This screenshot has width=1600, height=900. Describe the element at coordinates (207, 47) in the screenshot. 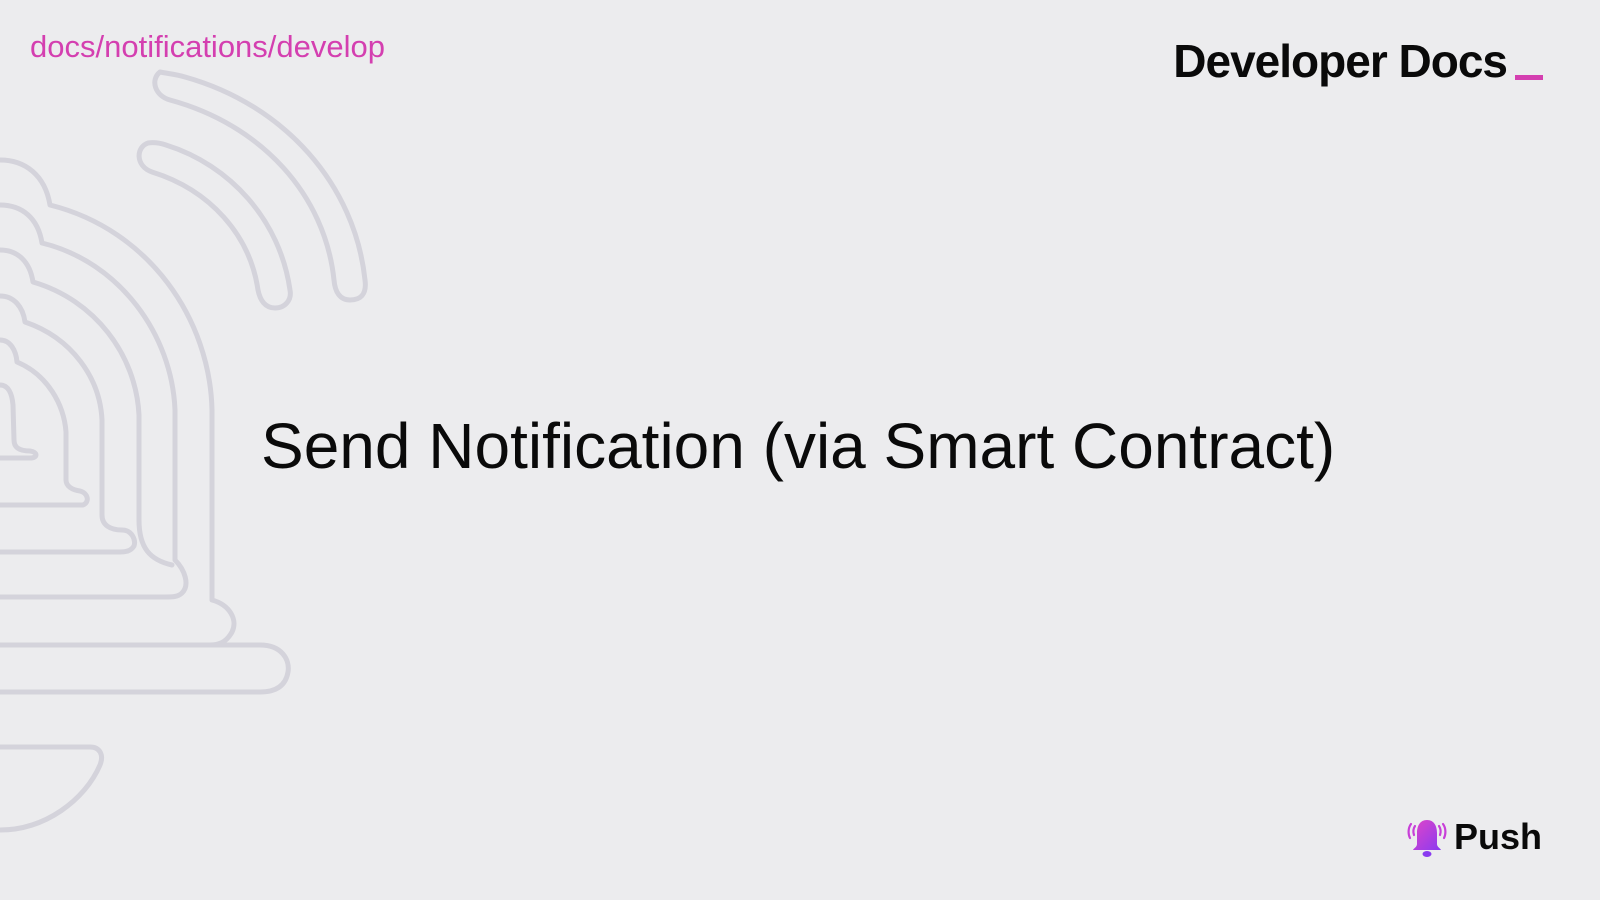

I see `breadcrumb: docs/notifications/develop` at that location.